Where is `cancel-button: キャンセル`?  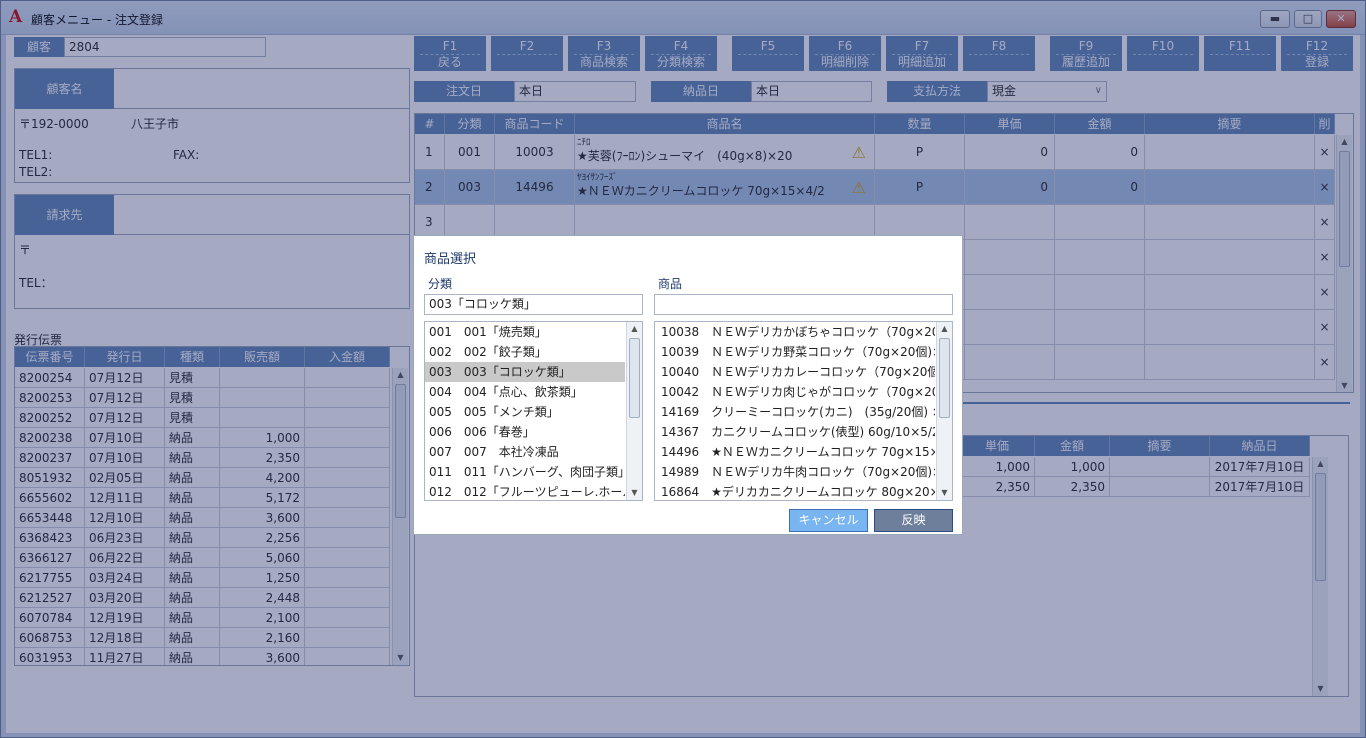
cancel-button: キャンセル is located at coordinates (828, 520).